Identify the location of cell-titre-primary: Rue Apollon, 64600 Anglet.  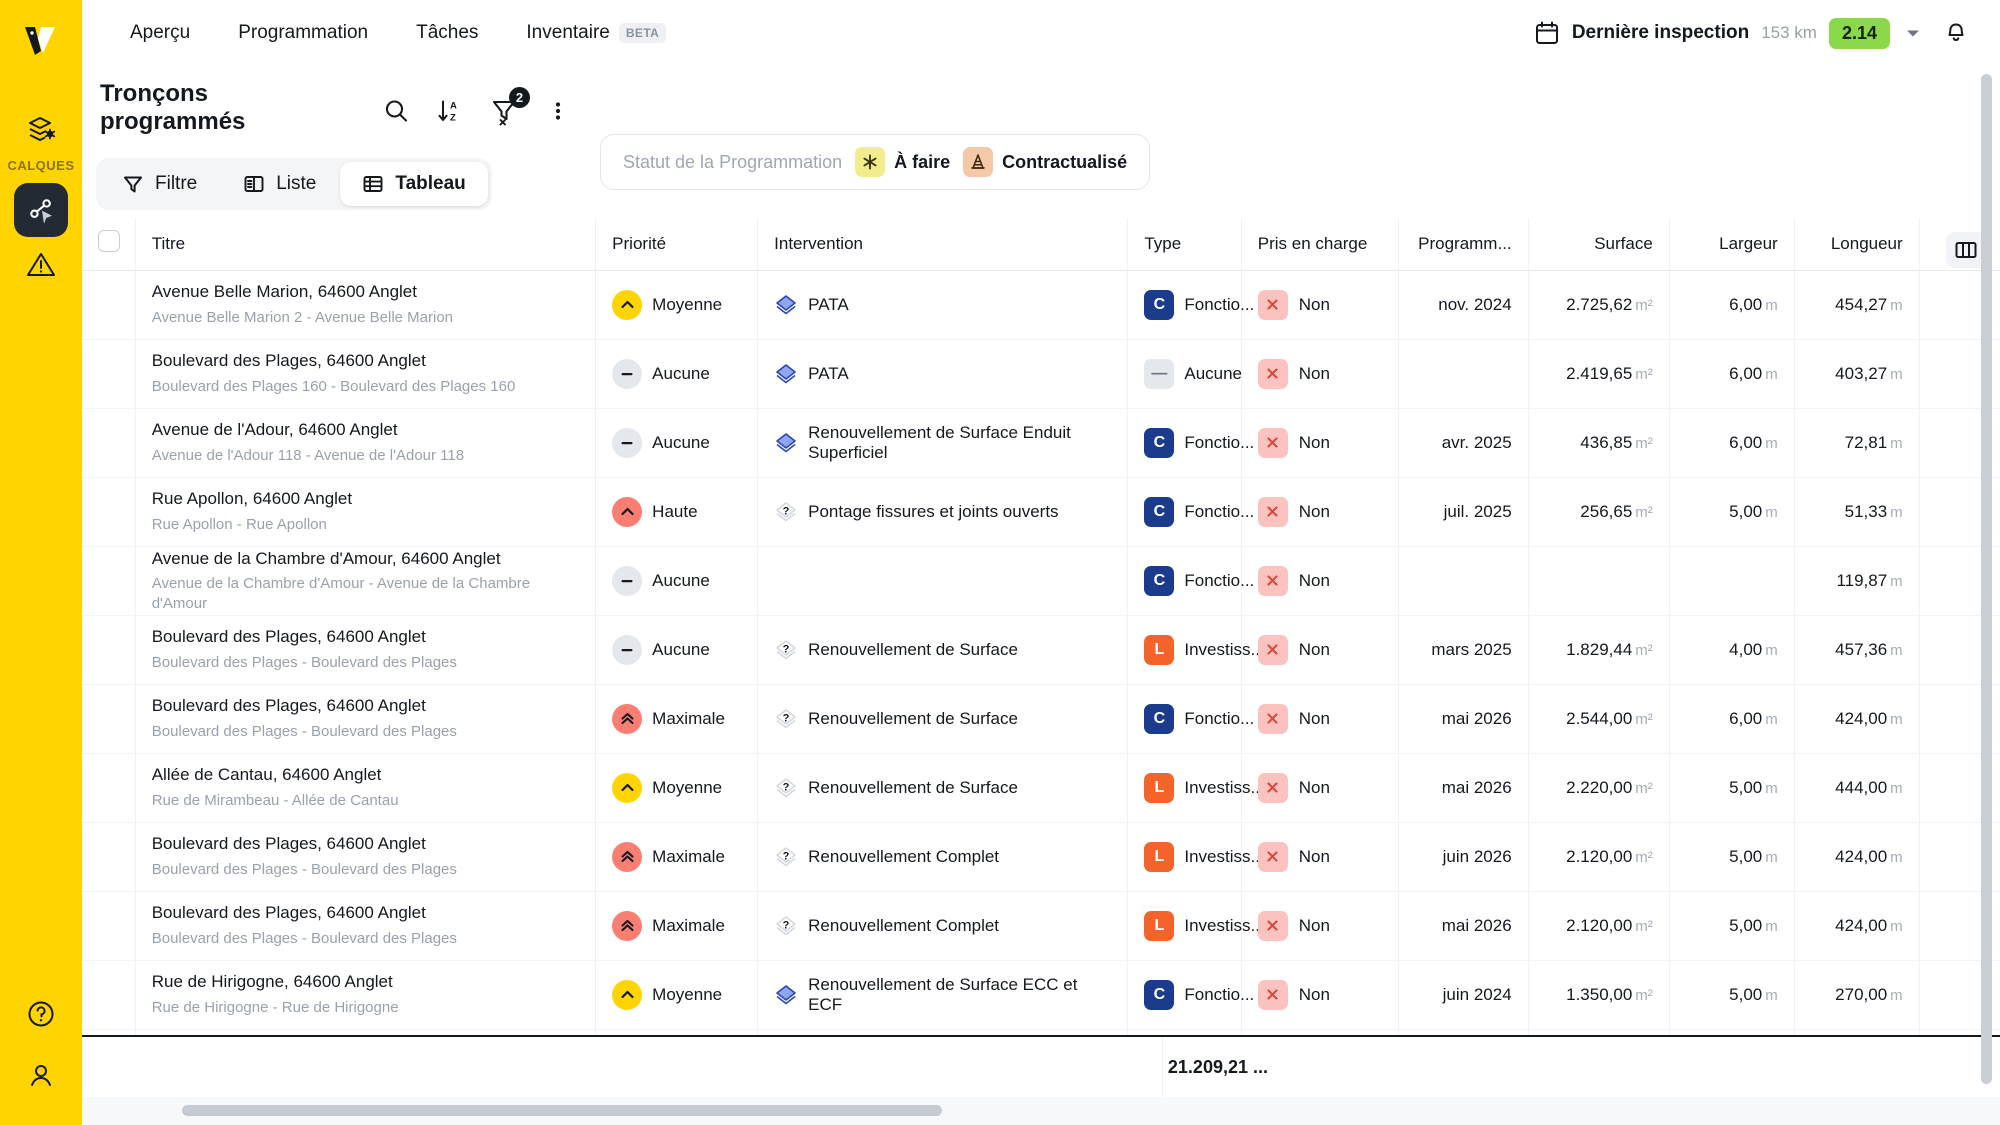
(252, 499).